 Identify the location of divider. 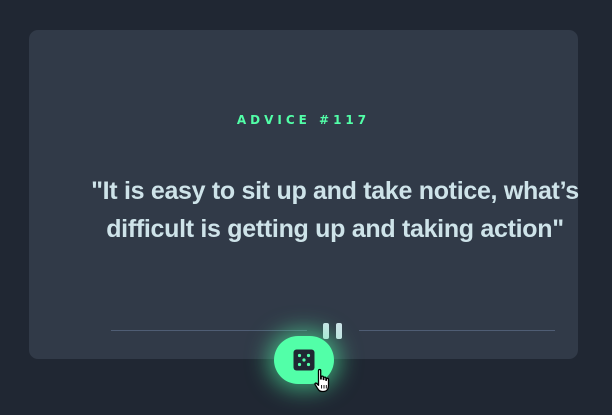
(333, 331).